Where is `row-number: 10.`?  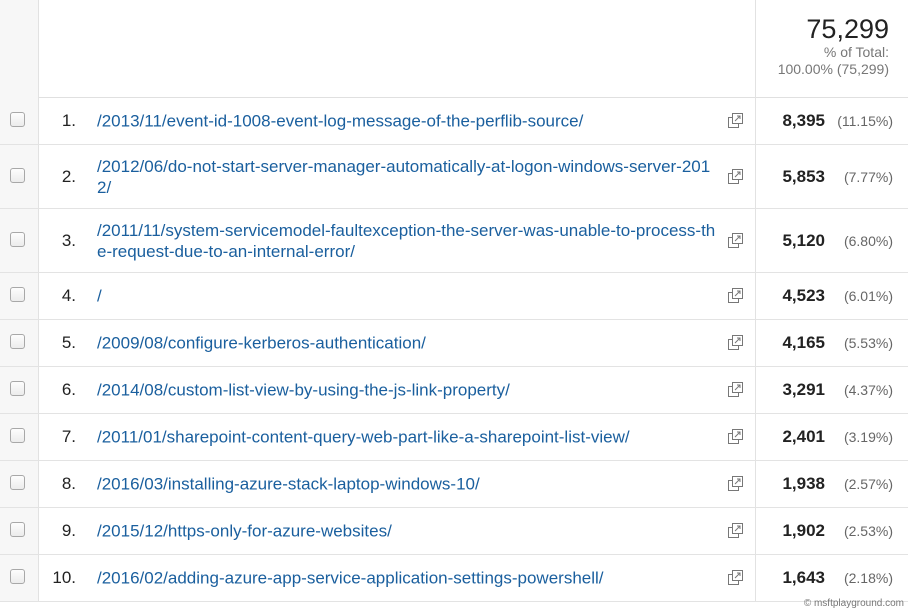
row-number: 10. is located at coordinates (64, 577).